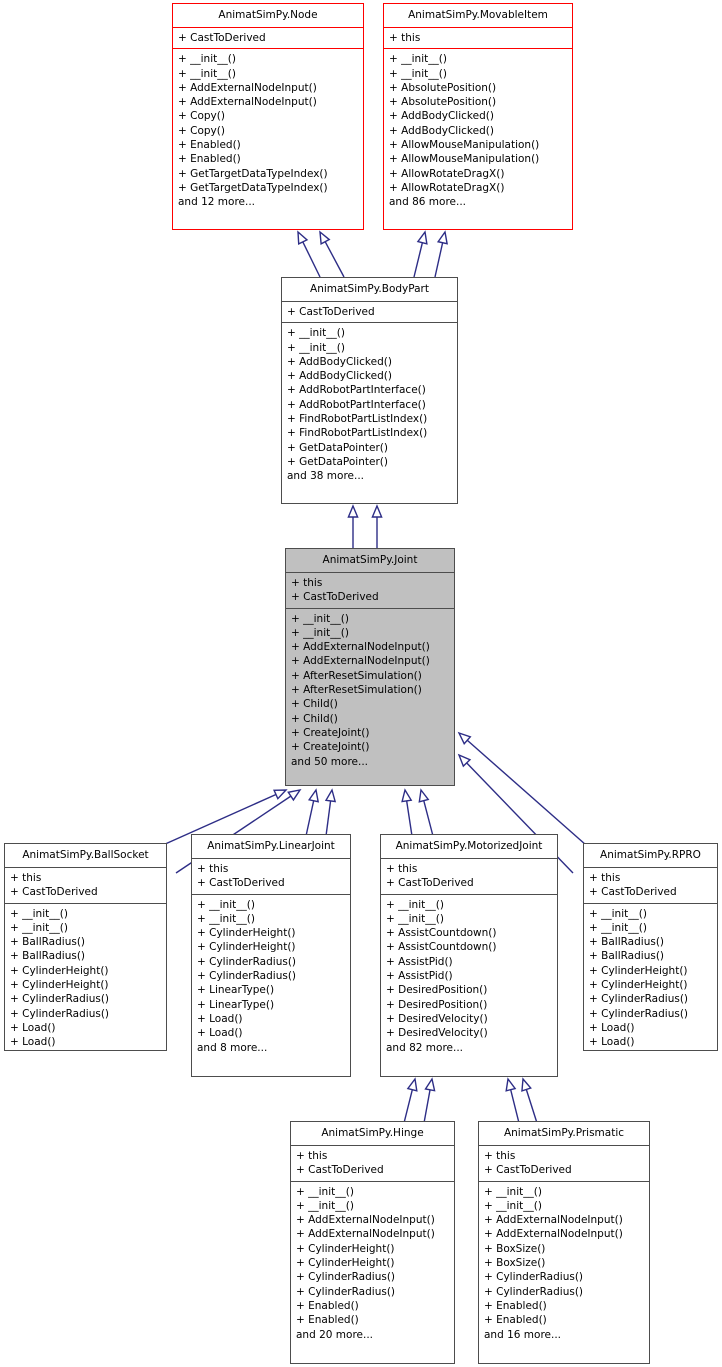 The width and height of the screenshot is (722, 1367). Describe the element at coordinates (443, 102) in the screenshot. I see `class-operation: + AbsolutePosition()` at that location.